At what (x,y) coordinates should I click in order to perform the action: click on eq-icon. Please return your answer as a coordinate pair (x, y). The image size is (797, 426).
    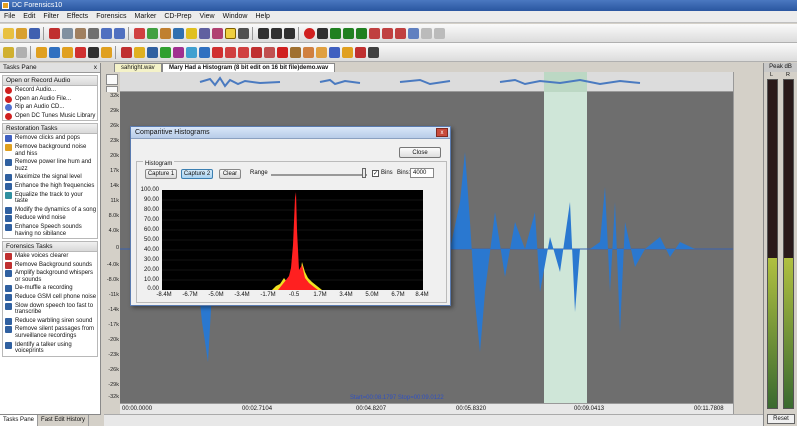
    Looking at the image, I should click on (165, 52).